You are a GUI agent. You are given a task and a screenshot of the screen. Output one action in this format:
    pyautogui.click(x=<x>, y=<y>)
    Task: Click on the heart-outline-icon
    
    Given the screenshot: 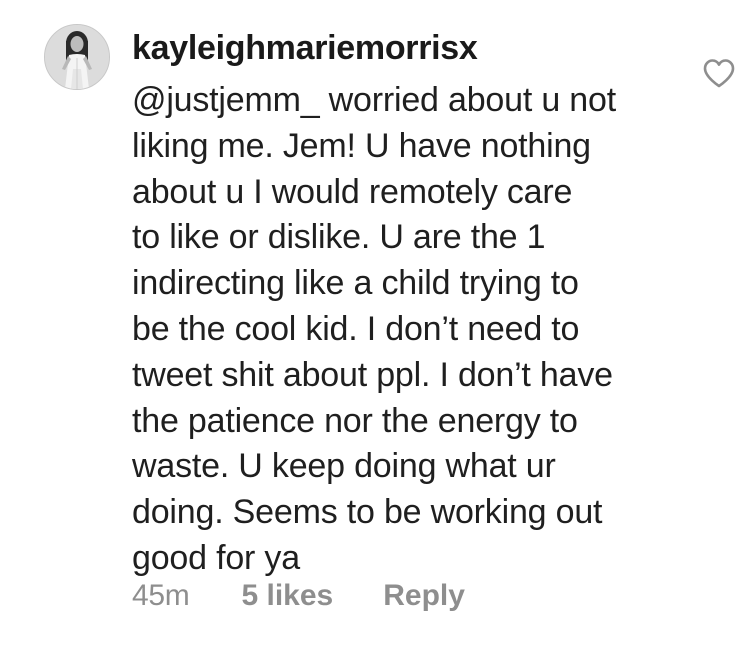 What is the action you would take?
    pyautogui.click(x=719, y=73)
    